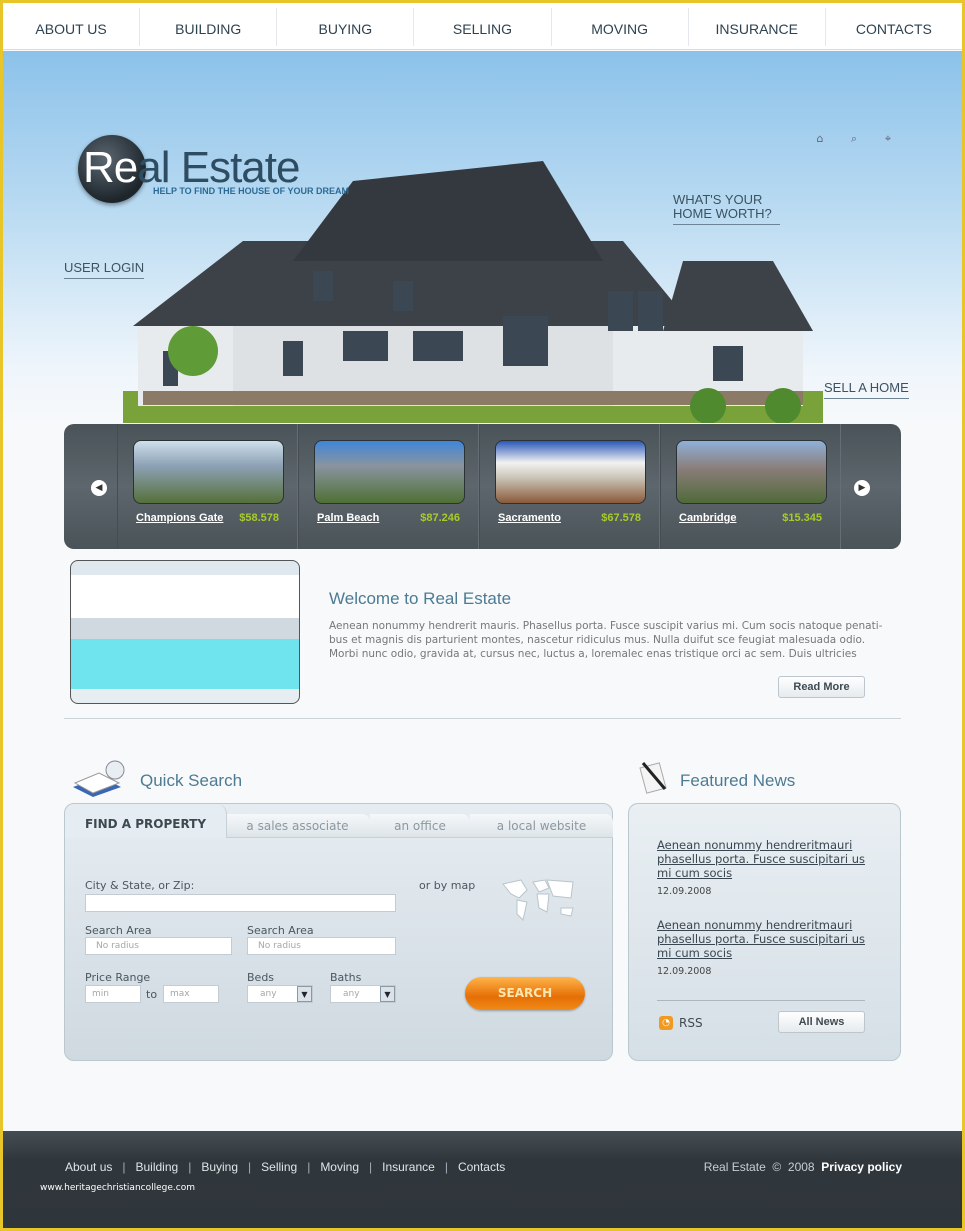 The image size is (965, 1231). Describe the element at coordinates (844, 136) in the screenshot. I see `header-icons: ⌂ ⌕ ⌖` at that location.